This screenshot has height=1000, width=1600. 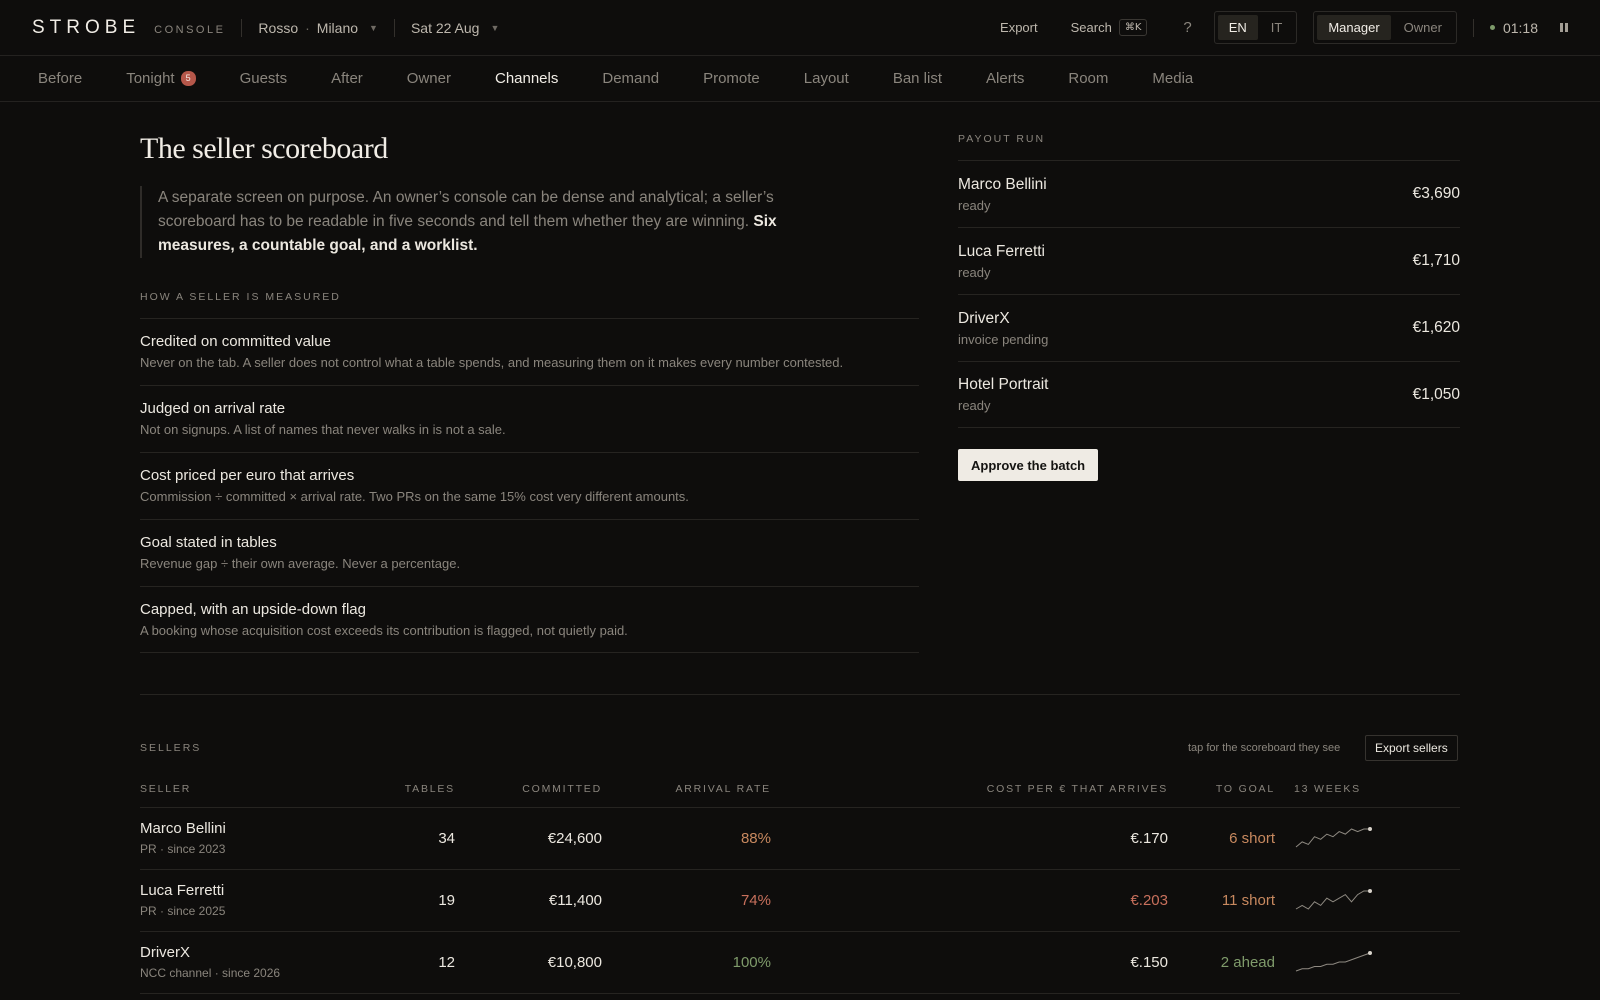 I want to click on page-title: The seller scoreboard, so click(x=264, y=148).